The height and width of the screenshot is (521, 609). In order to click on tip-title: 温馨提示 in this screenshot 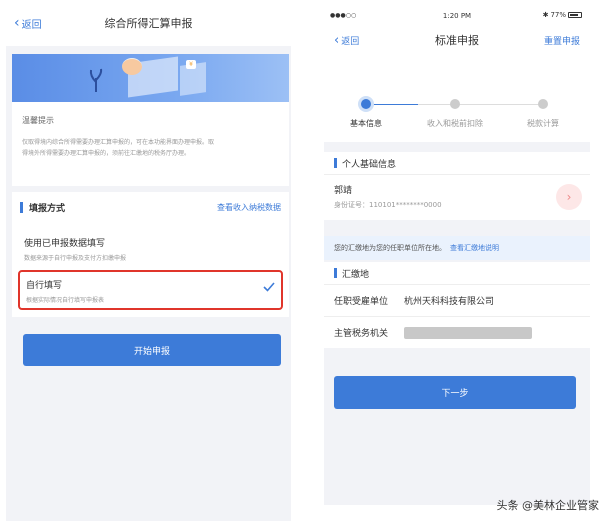, I will do `click(38, 120)`.